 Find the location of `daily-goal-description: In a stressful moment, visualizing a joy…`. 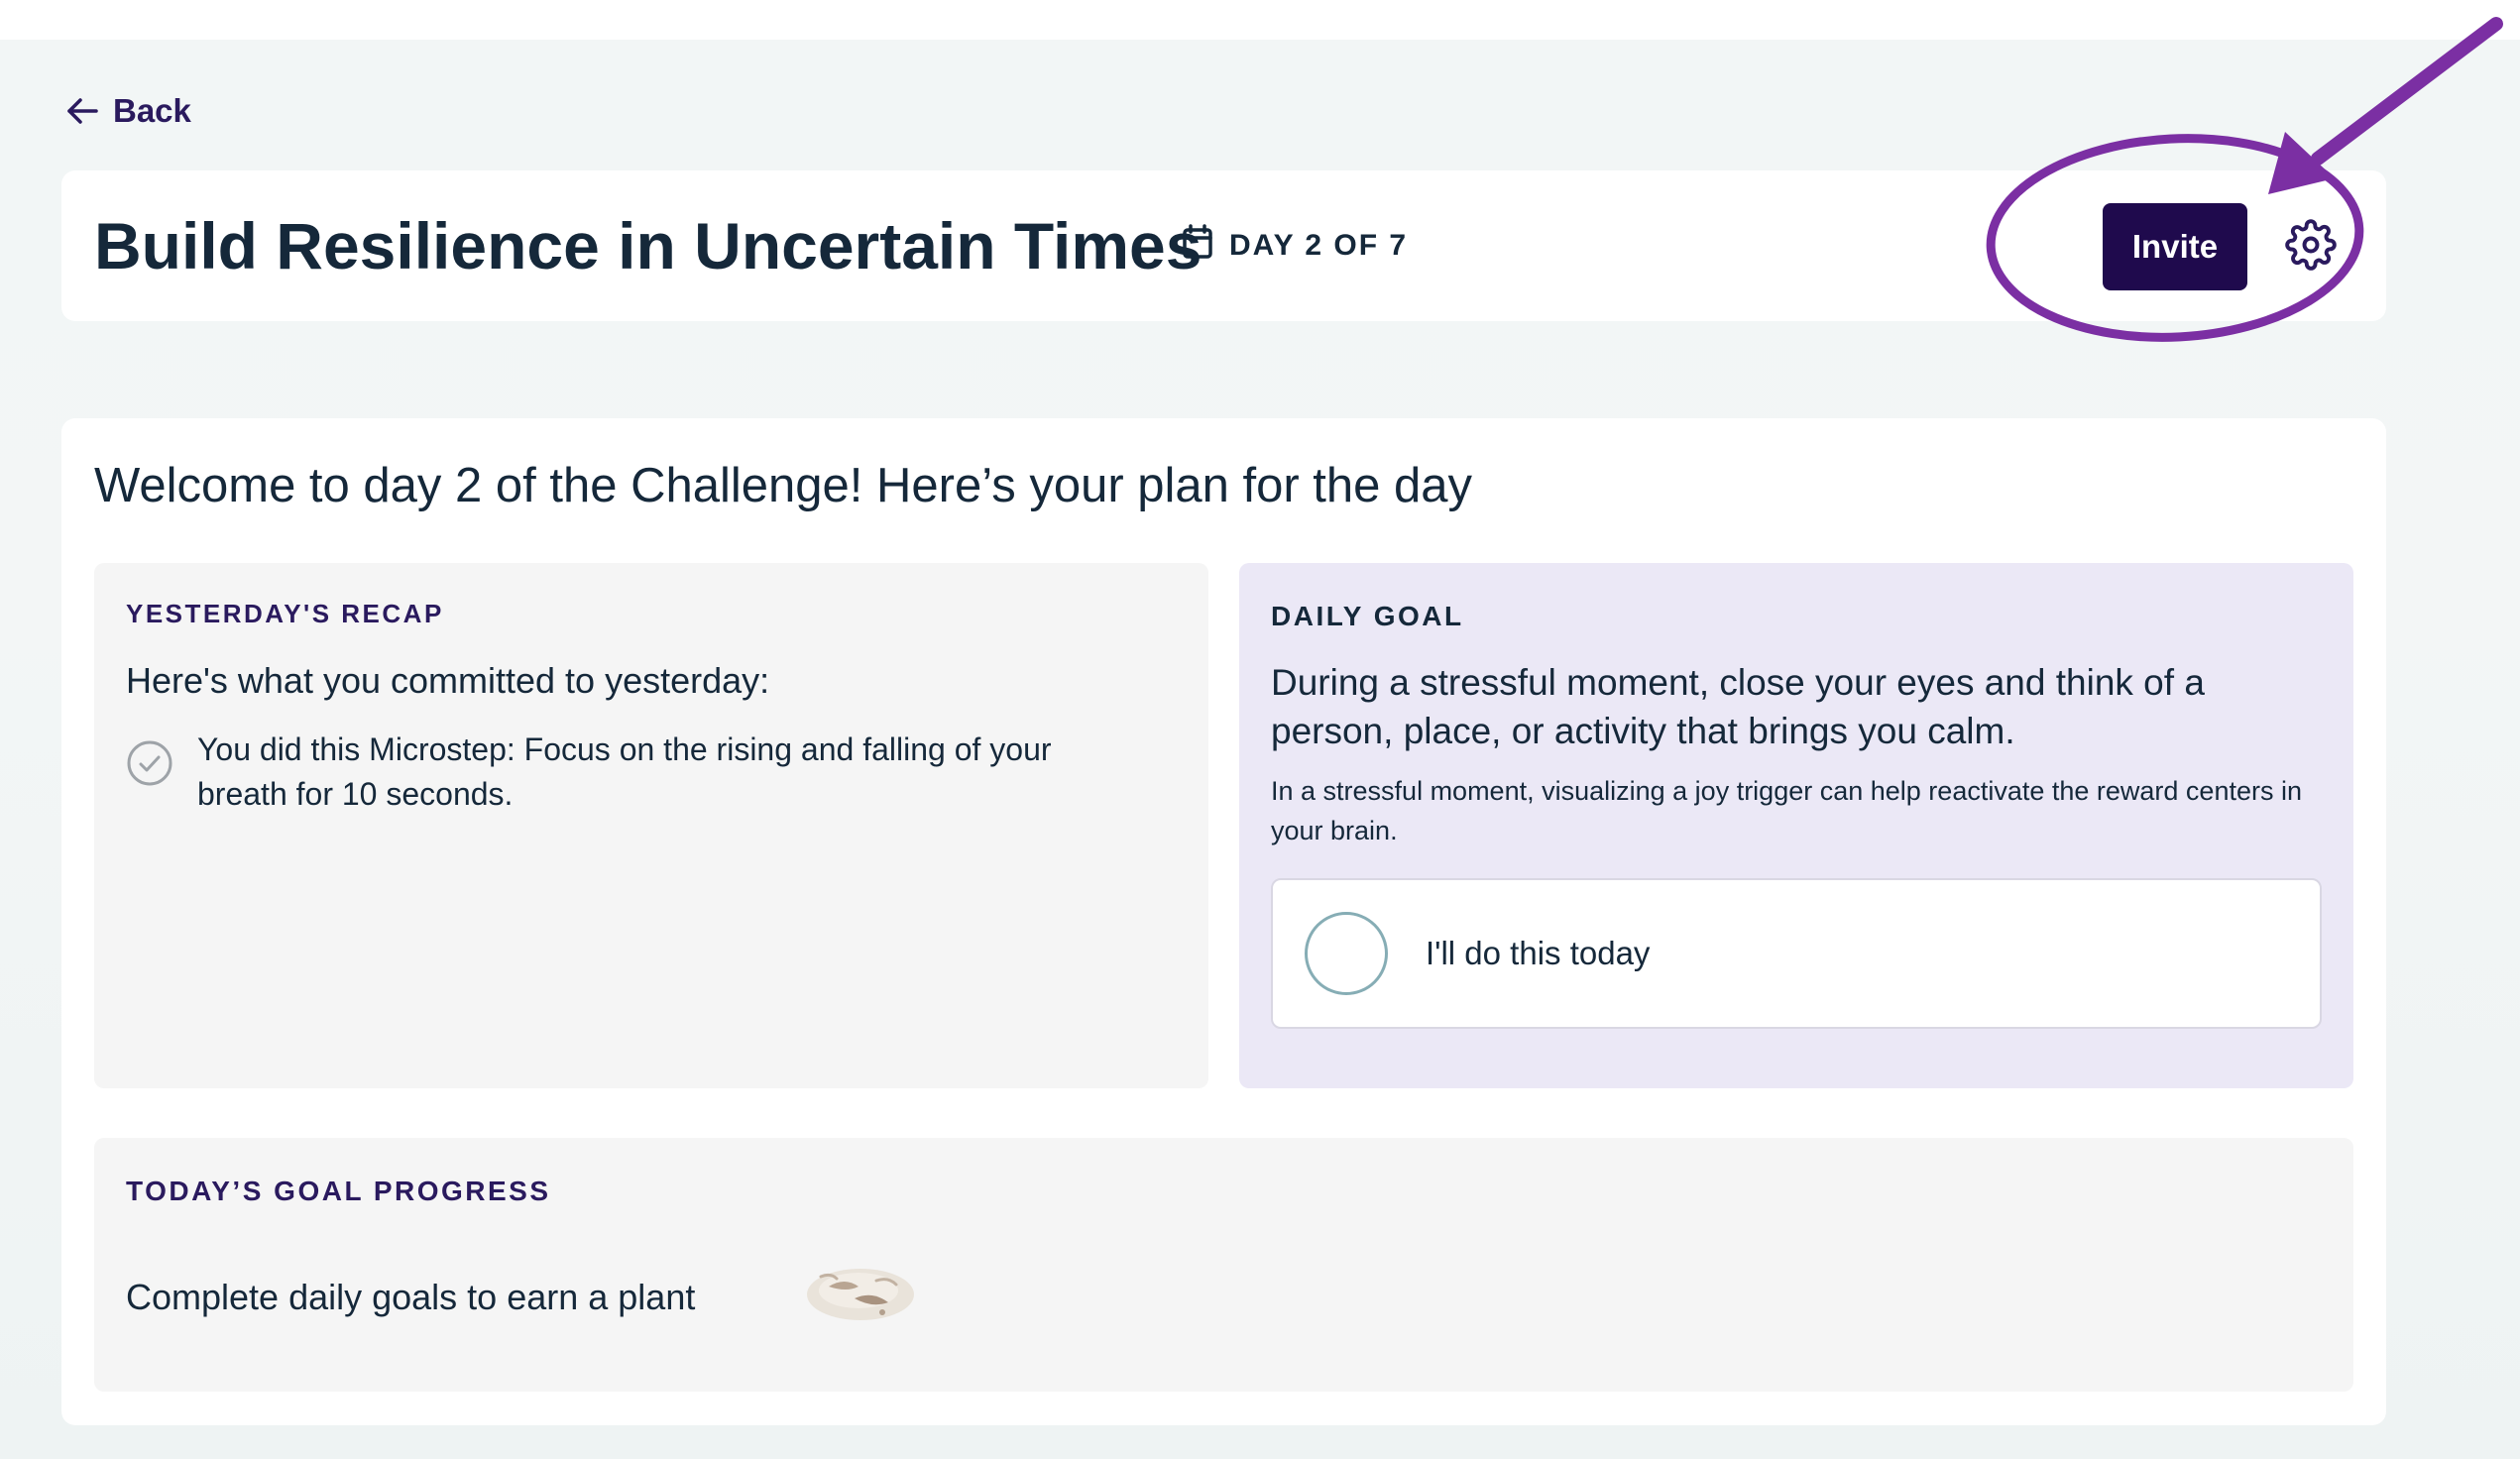

daily-goal-description: In a stressful moment, visualizing a joy… is located at coordinates (1786, 810).